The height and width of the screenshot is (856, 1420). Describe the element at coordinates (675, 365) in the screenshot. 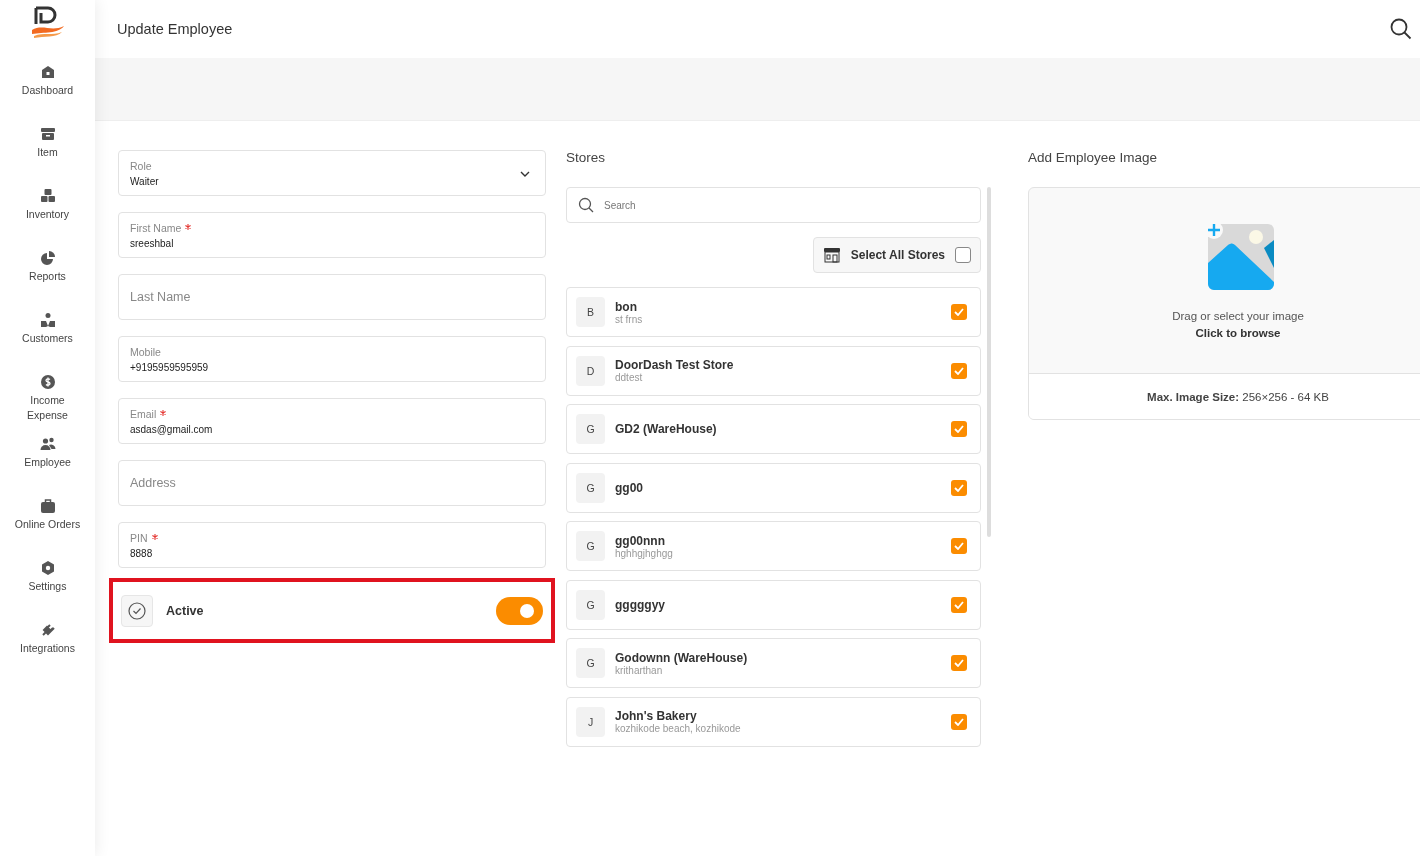

I see `store-name: DoorDash Test Store` at that location.